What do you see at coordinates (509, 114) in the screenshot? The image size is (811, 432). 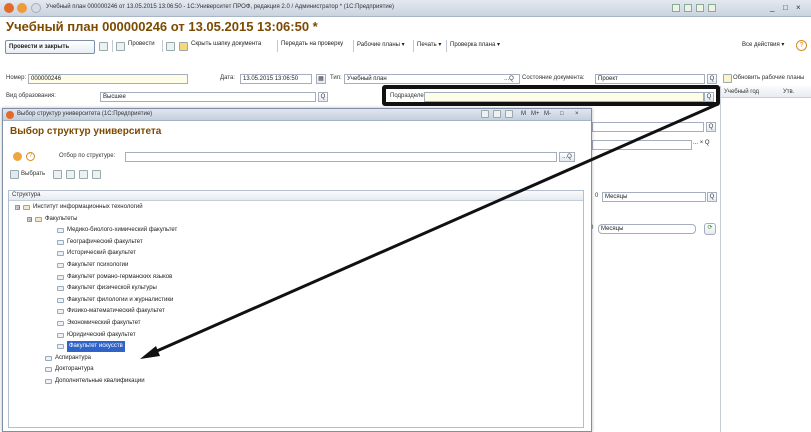 I see `dialog-calendar-icon` at bounding box center [509, 114].